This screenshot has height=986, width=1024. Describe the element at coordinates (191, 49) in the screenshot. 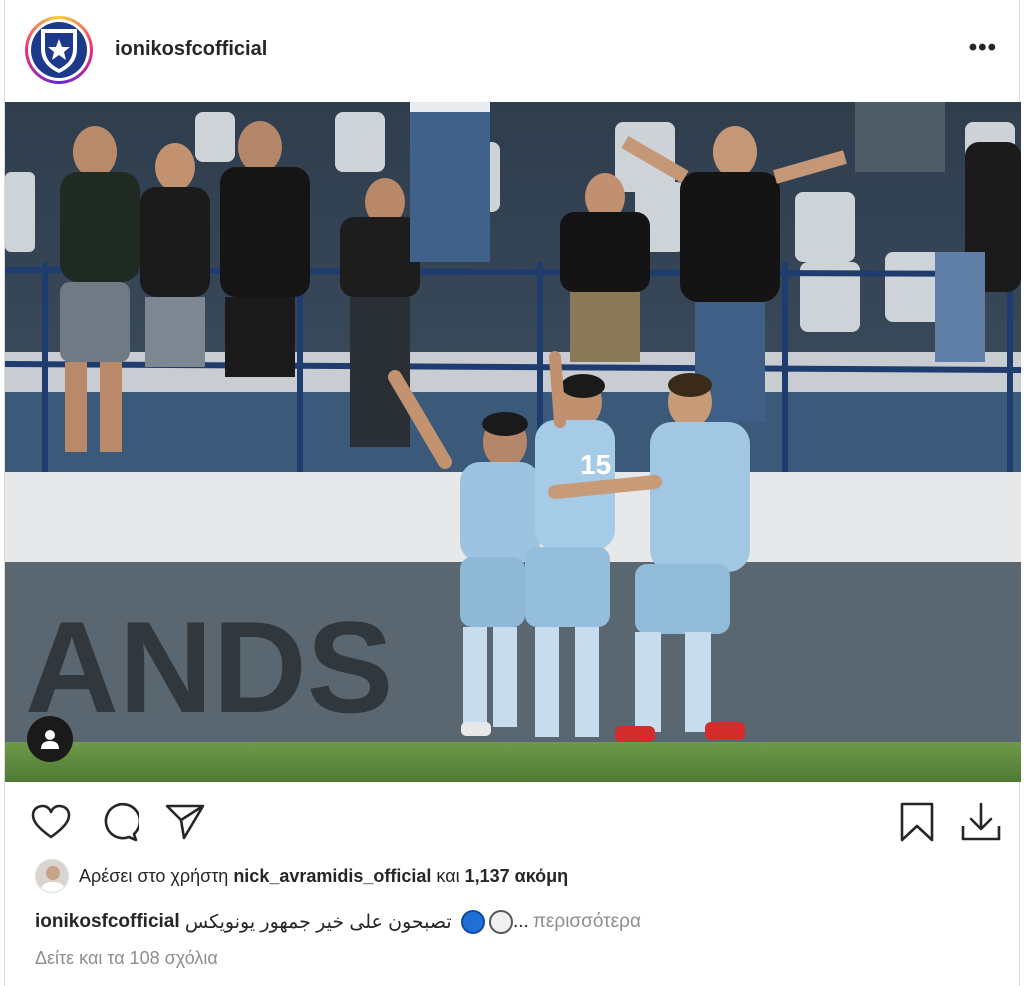

I see `account-username: ionikosfcofficial` at that location.